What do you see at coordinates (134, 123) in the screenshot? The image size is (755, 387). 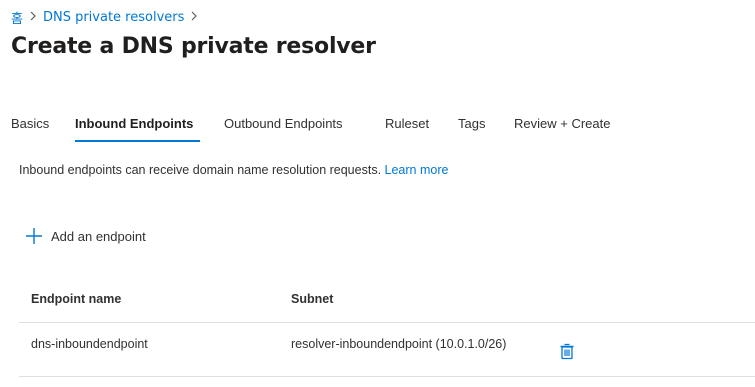 I see `tab-inbound-endpoints: Inbound Endpoints` at bounding box center [134, 123].